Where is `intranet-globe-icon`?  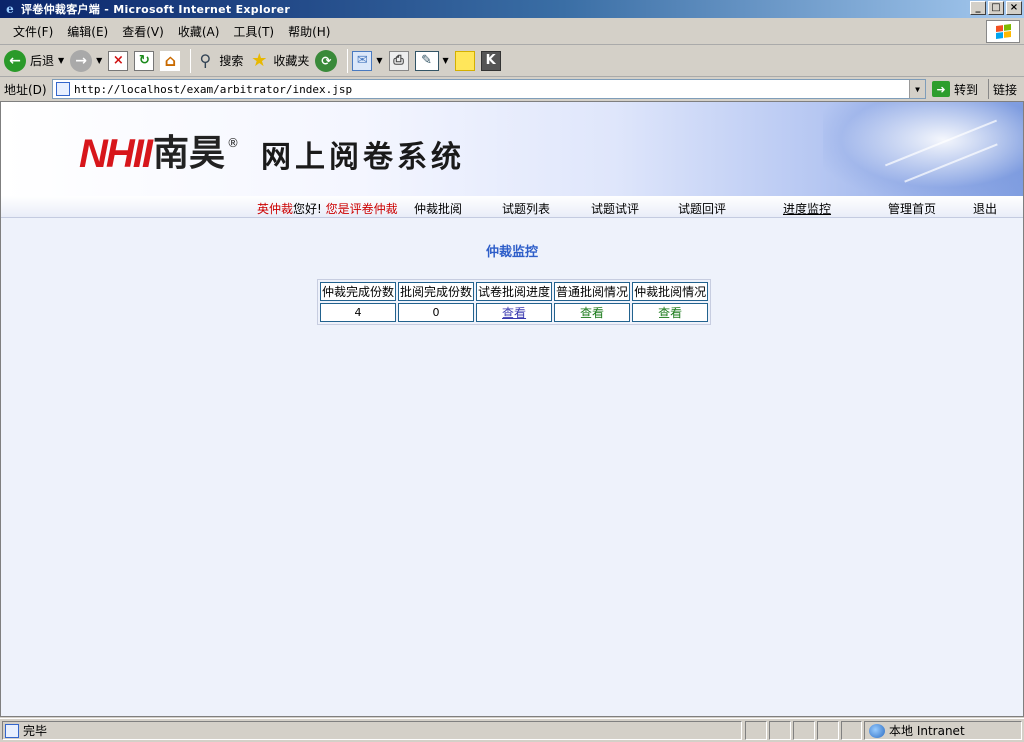
intranet-globe-icon is located at coordinates (877, 730).